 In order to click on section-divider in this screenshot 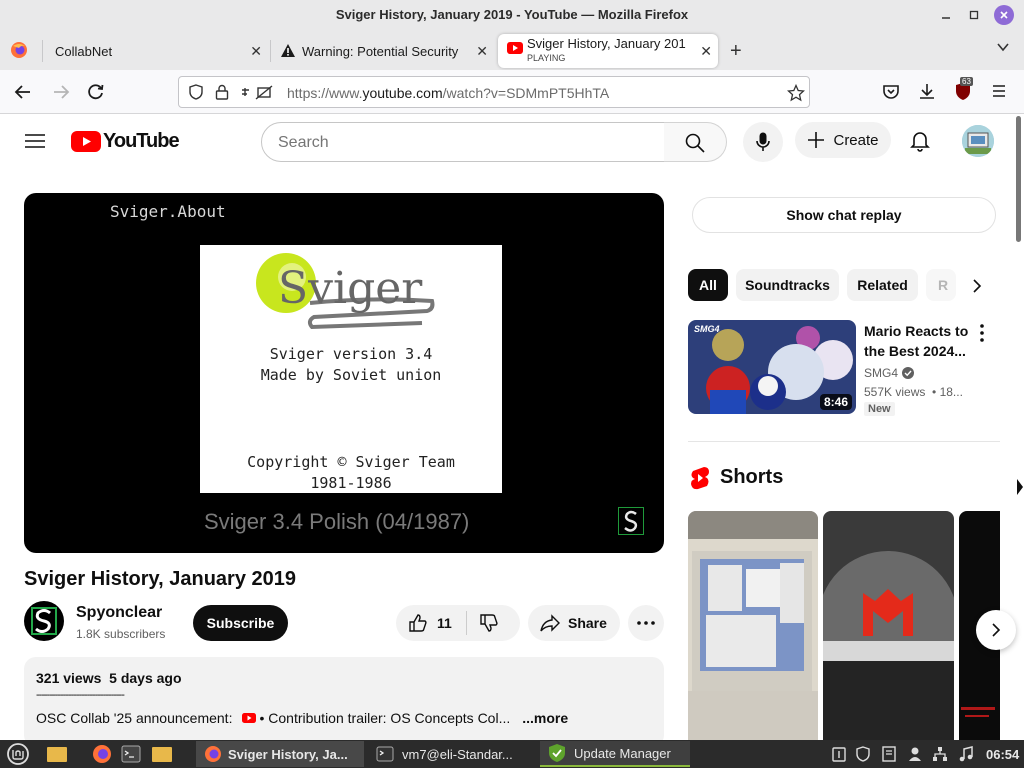, I will do `click(844, 441)`.